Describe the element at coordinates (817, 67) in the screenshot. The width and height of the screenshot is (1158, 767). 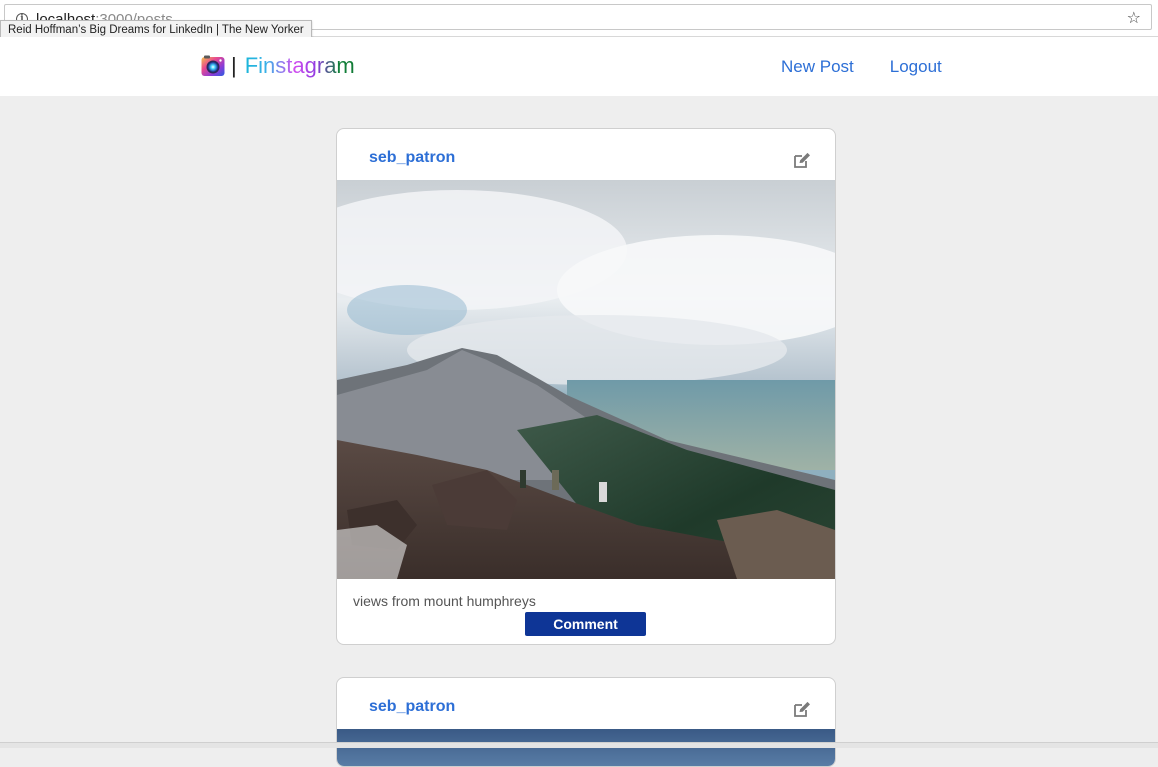
I see `new-post-link: New Post` at that location.